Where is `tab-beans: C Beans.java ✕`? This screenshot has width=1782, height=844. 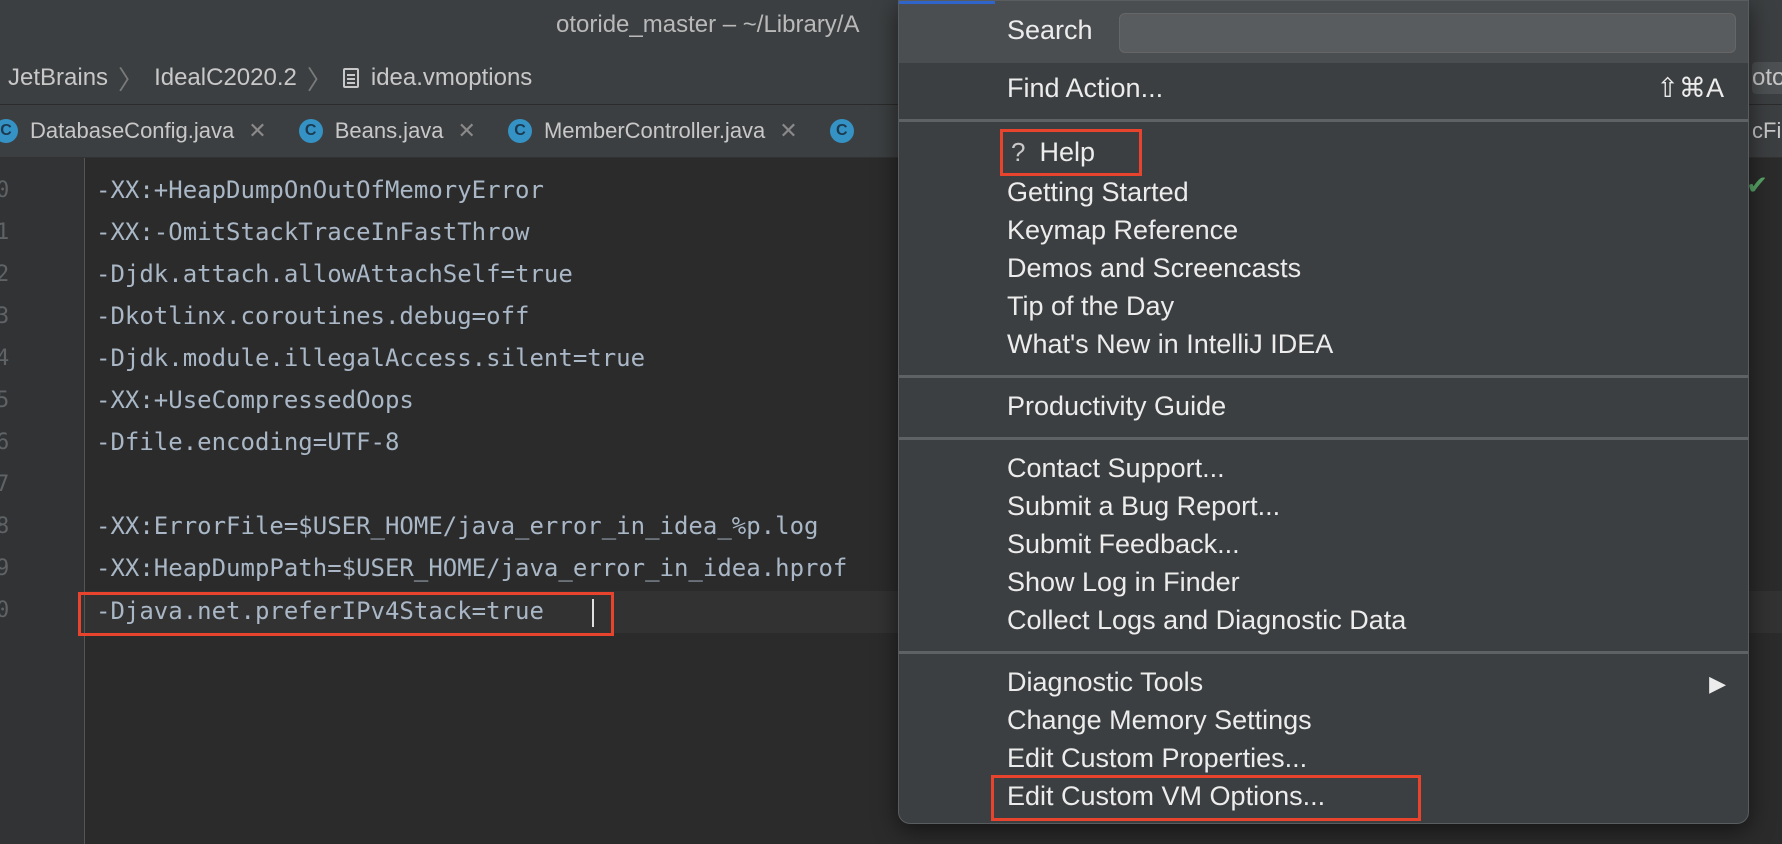
tab-beans: C Beans.java ✕ is located at coordinates (393, 131).